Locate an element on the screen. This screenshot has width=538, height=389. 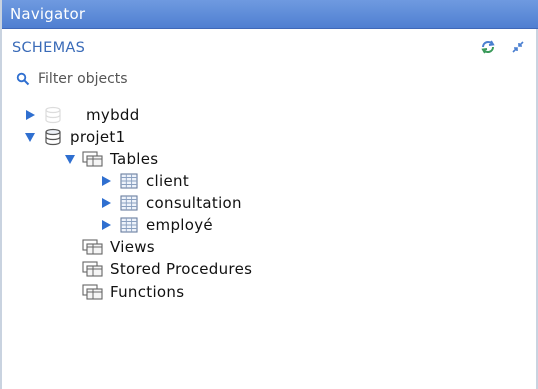
tree-item-label: Tables is located at coordinates (134, 159).